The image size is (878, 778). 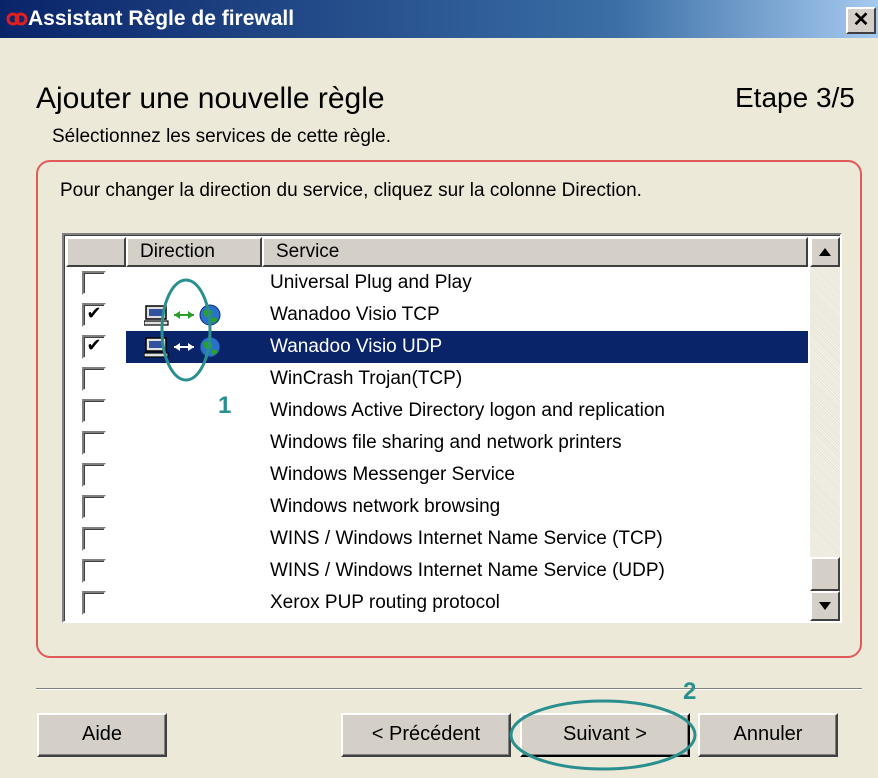 What do you see at coordinates (194, 252) in the screenshot?
I see `column-header-direction: Direction` at bounding box center [194, 252].